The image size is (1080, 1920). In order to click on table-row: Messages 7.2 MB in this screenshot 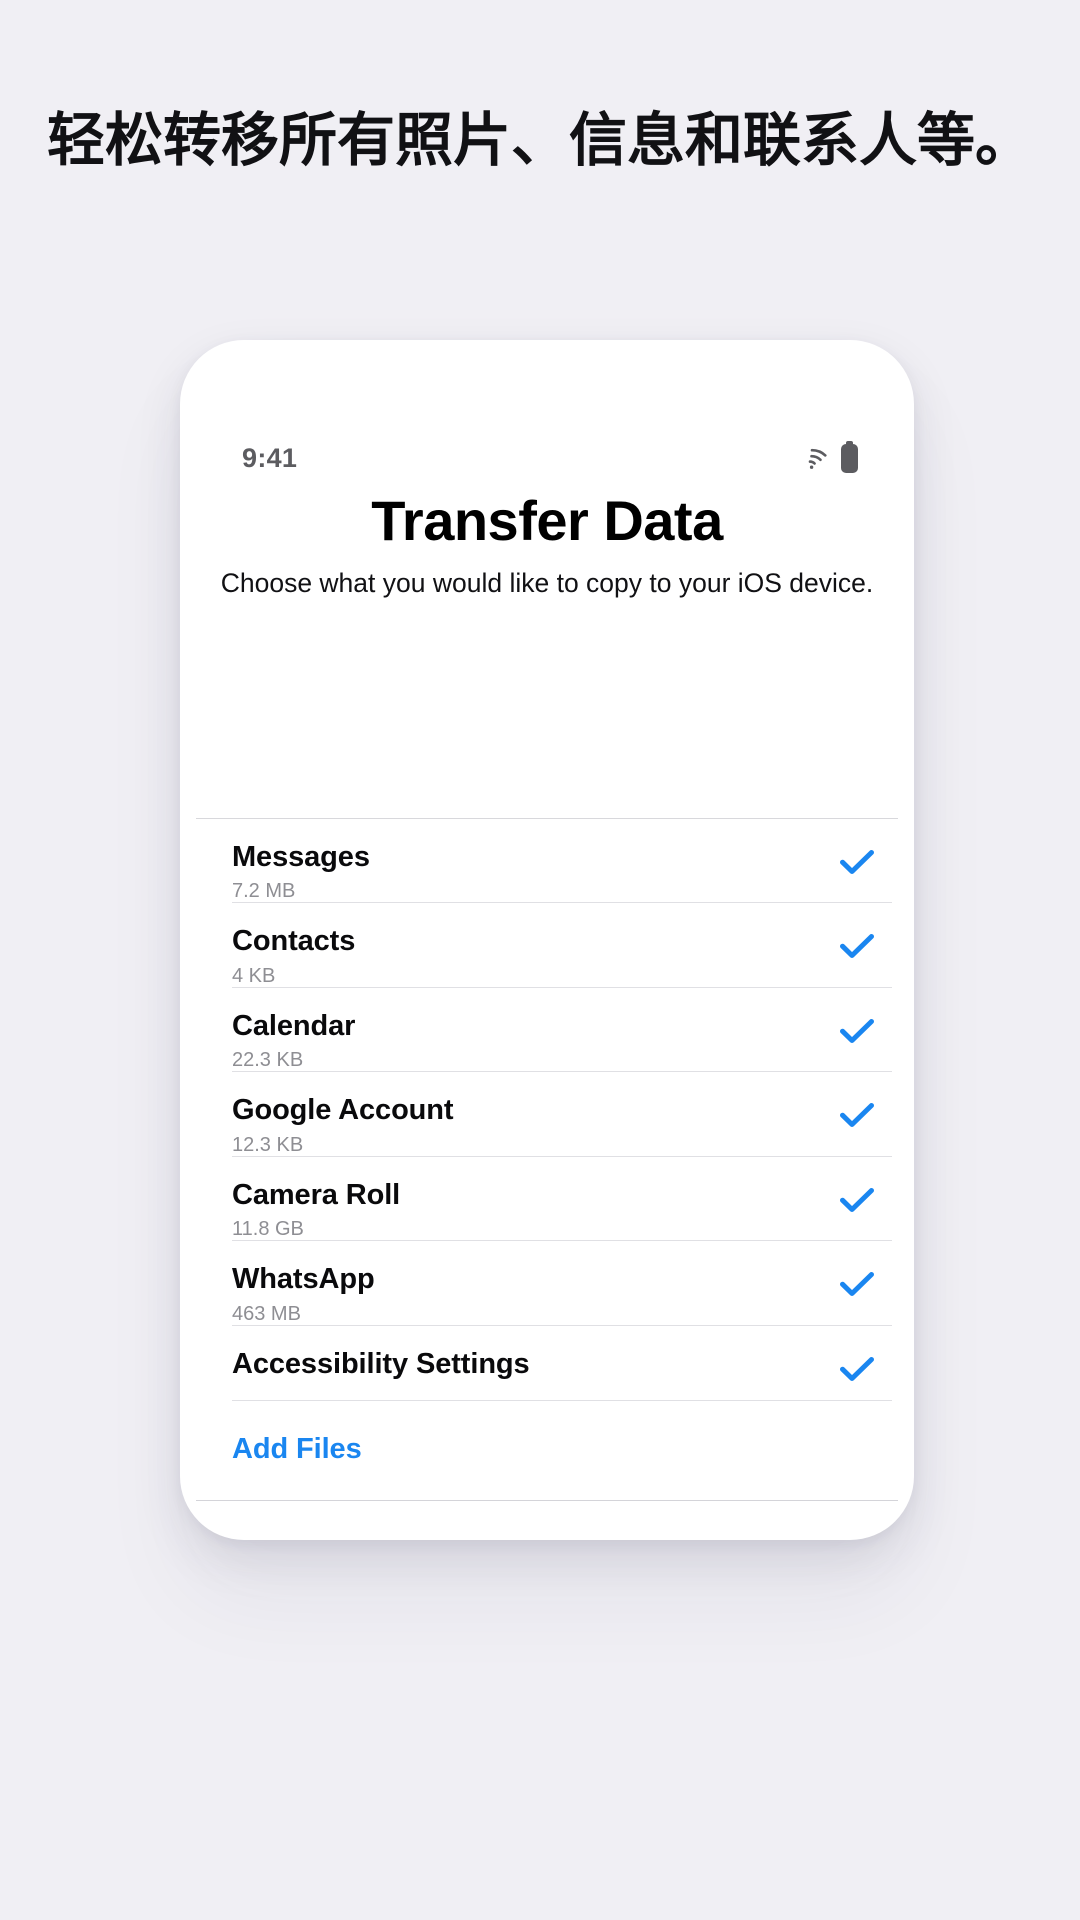, I will do `click(547, 860)`.